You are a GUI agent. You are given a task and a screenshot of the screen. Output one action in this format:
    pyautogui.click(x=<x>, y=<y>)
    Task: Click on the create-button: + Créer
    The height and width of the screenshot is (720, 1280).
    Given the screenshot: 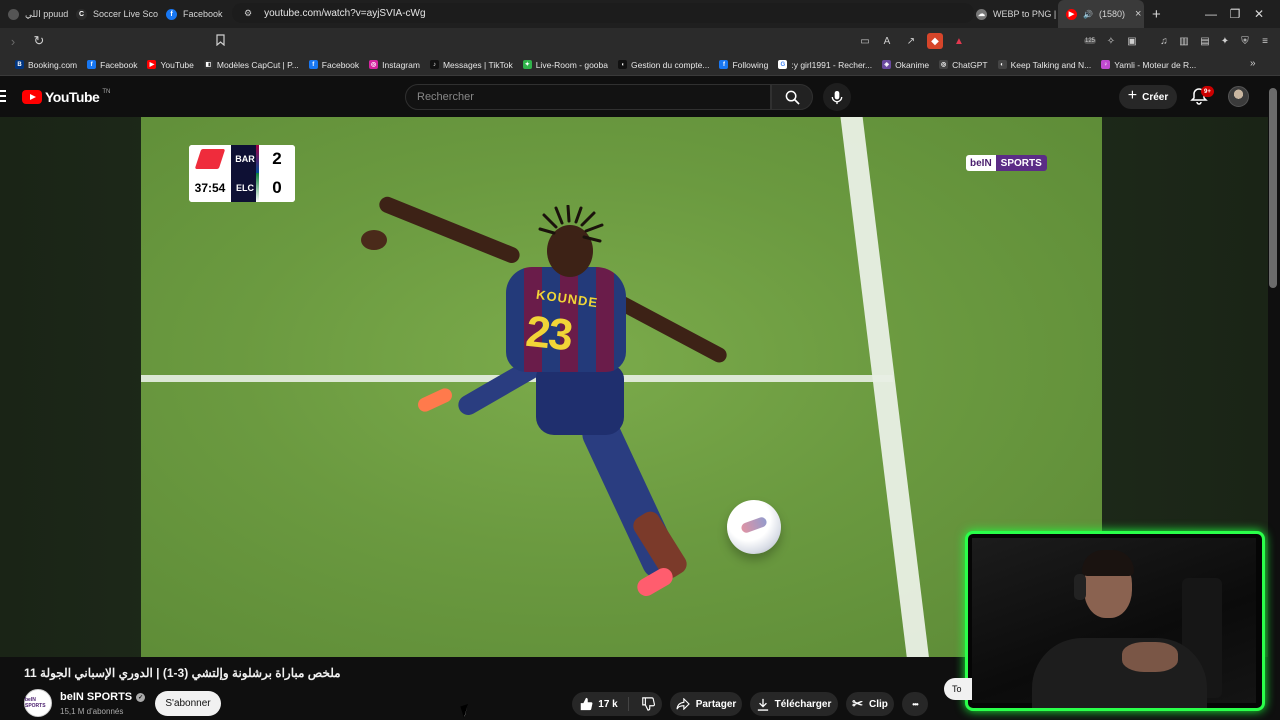 What is the action you would take?
    pyautogui.click(x=1148, y=97)
    